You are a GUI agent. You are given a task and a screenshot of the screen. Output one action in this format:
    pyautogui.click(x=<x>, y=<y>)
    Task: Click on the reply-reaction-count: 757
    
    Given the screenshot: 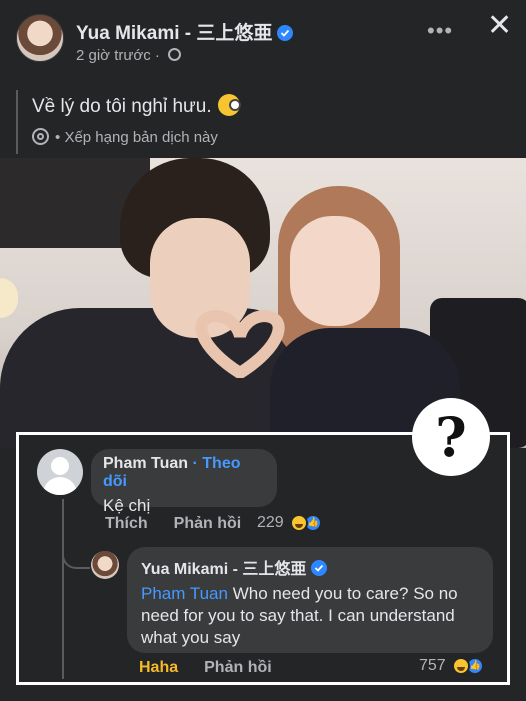 What is the action you would take?
    pyautogui.click(x=432, y=665)
    